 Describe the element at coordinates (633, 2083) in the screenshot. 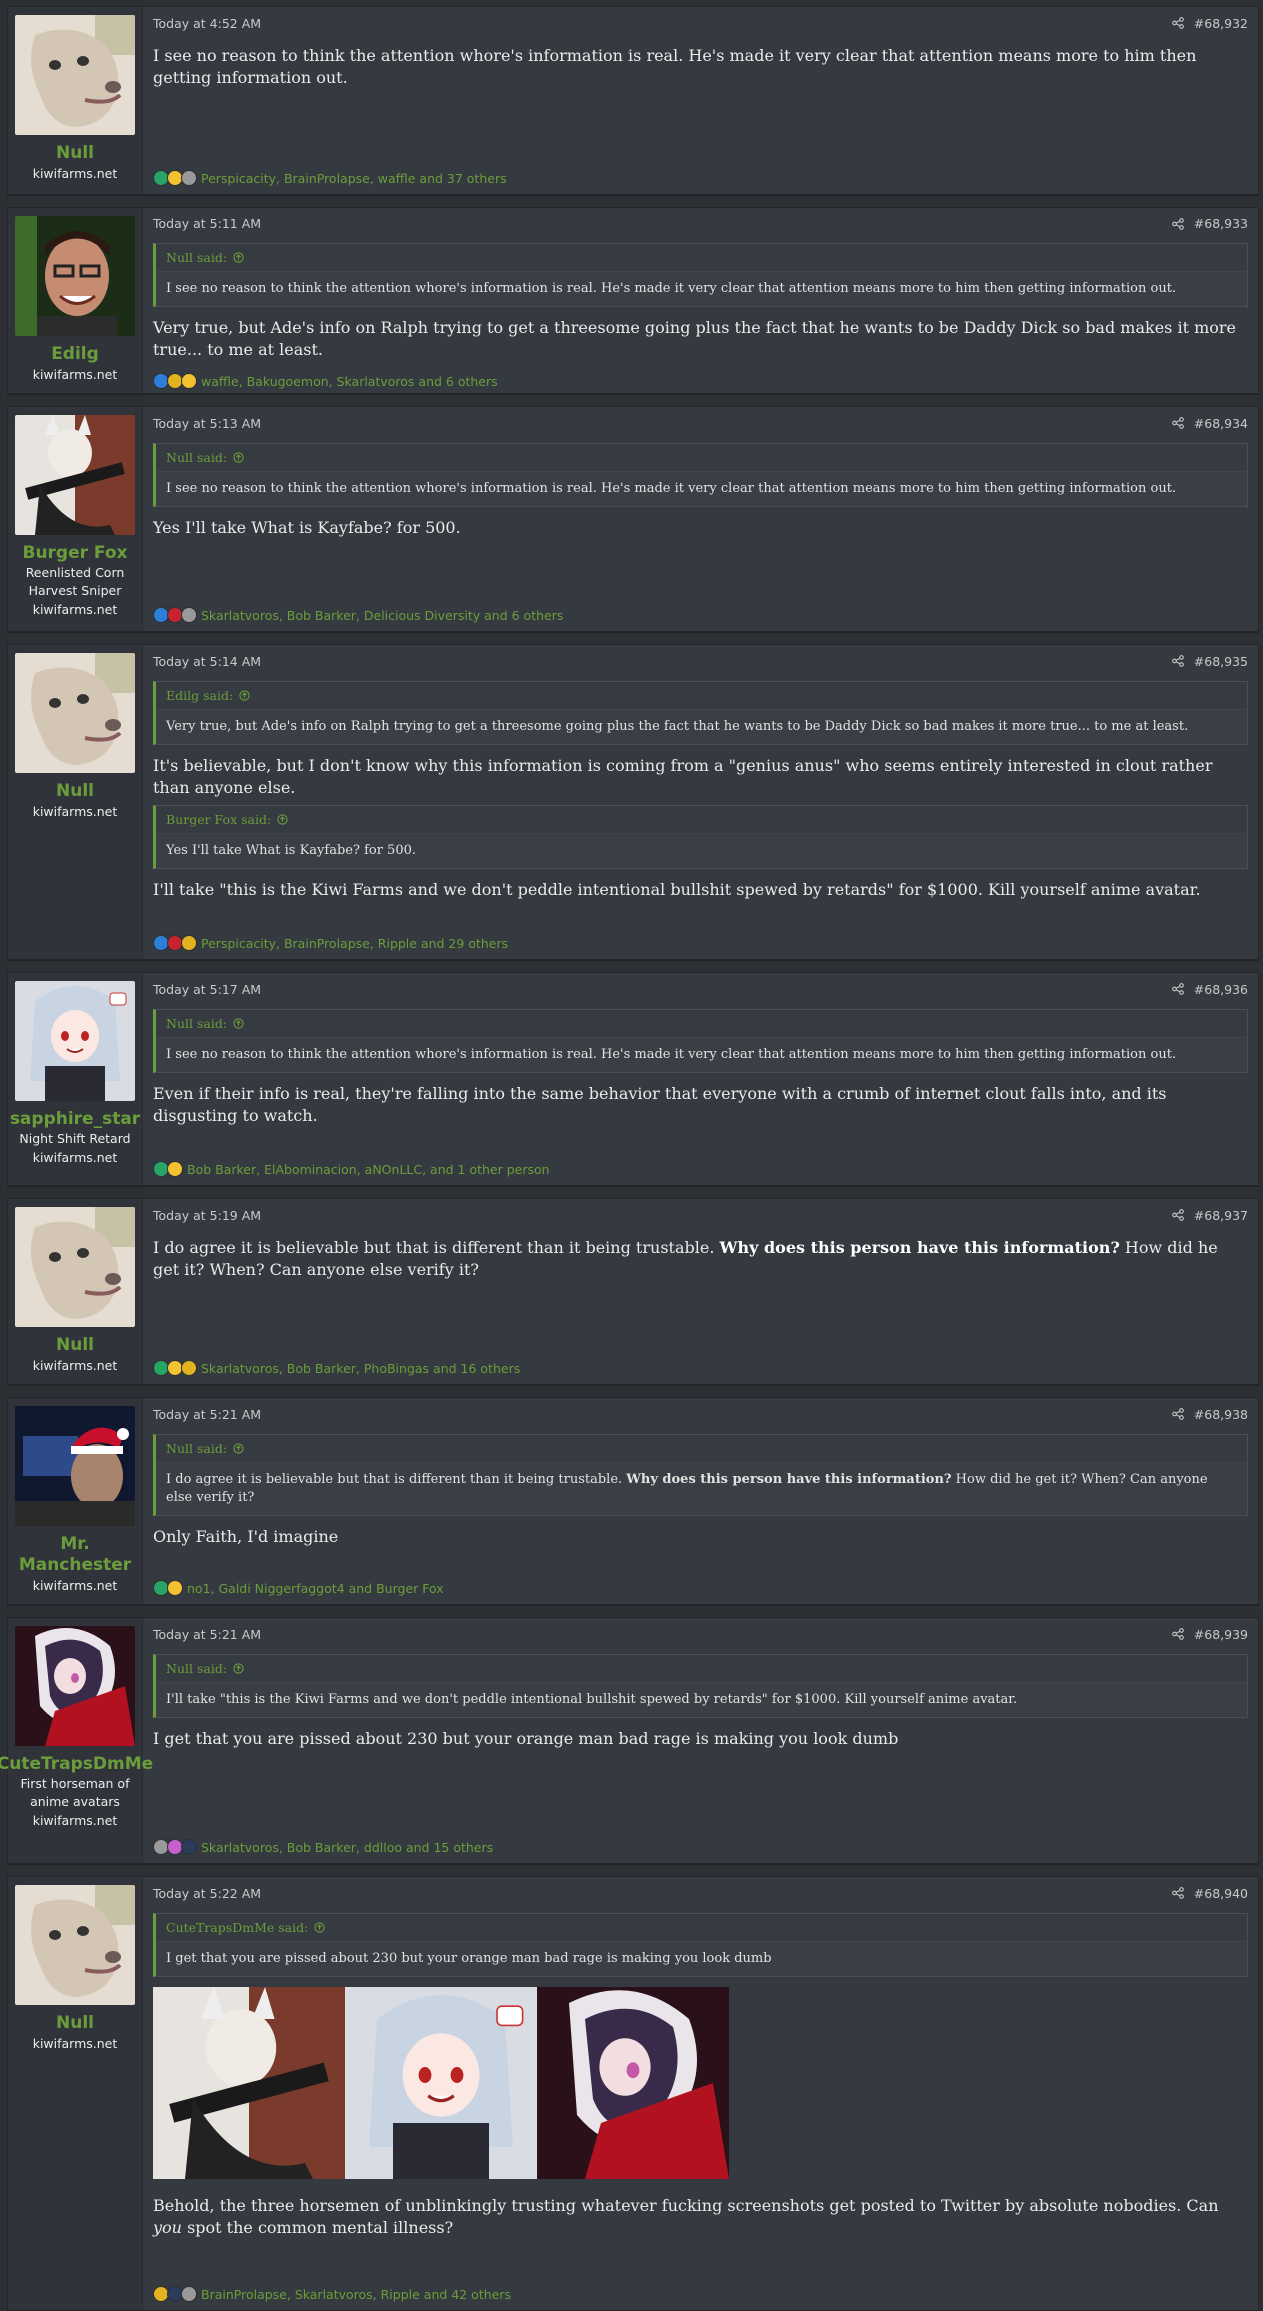

I see `purple-hair-image` at that location.